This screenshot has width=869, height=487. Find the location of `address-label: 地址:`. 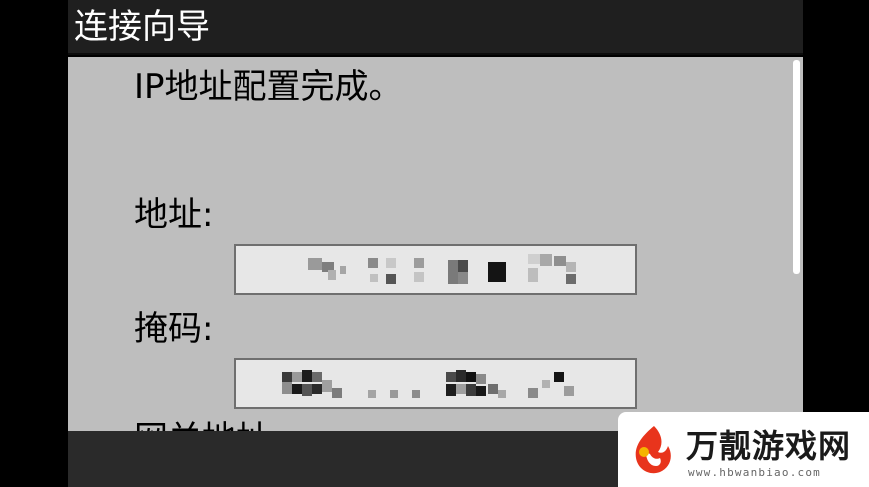

address-label: 地址: is located at coordinates (174, 215).